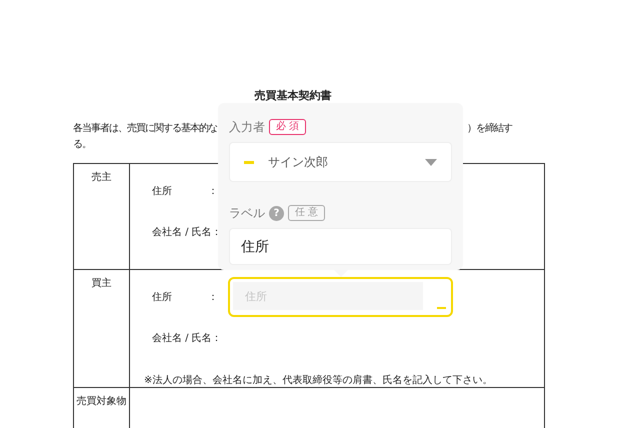 This screenshot has height=428, width=638. I want to click on label-field-label: ラベル, so click(247, 213).